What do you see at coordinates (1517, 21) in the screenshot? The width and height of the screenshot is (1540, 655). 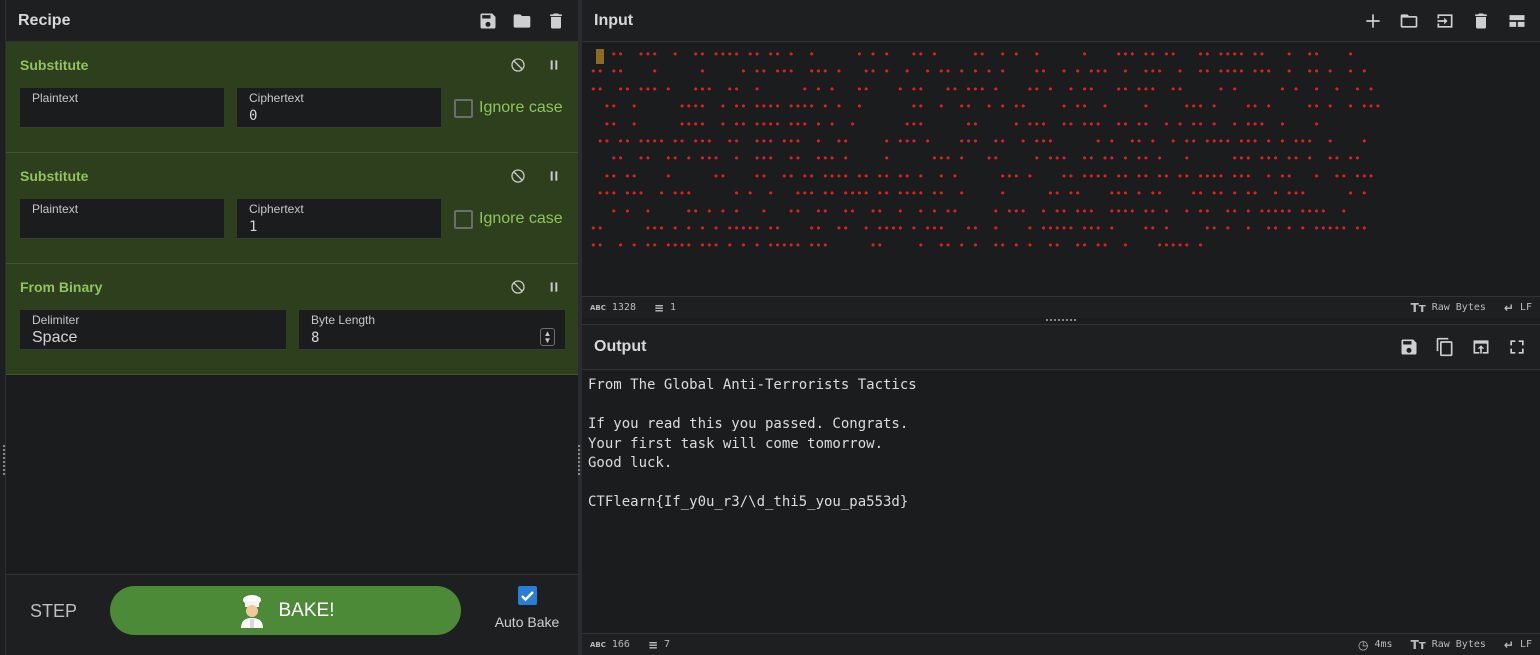 I see `layout-icon` at bounding box center [1517, 21].